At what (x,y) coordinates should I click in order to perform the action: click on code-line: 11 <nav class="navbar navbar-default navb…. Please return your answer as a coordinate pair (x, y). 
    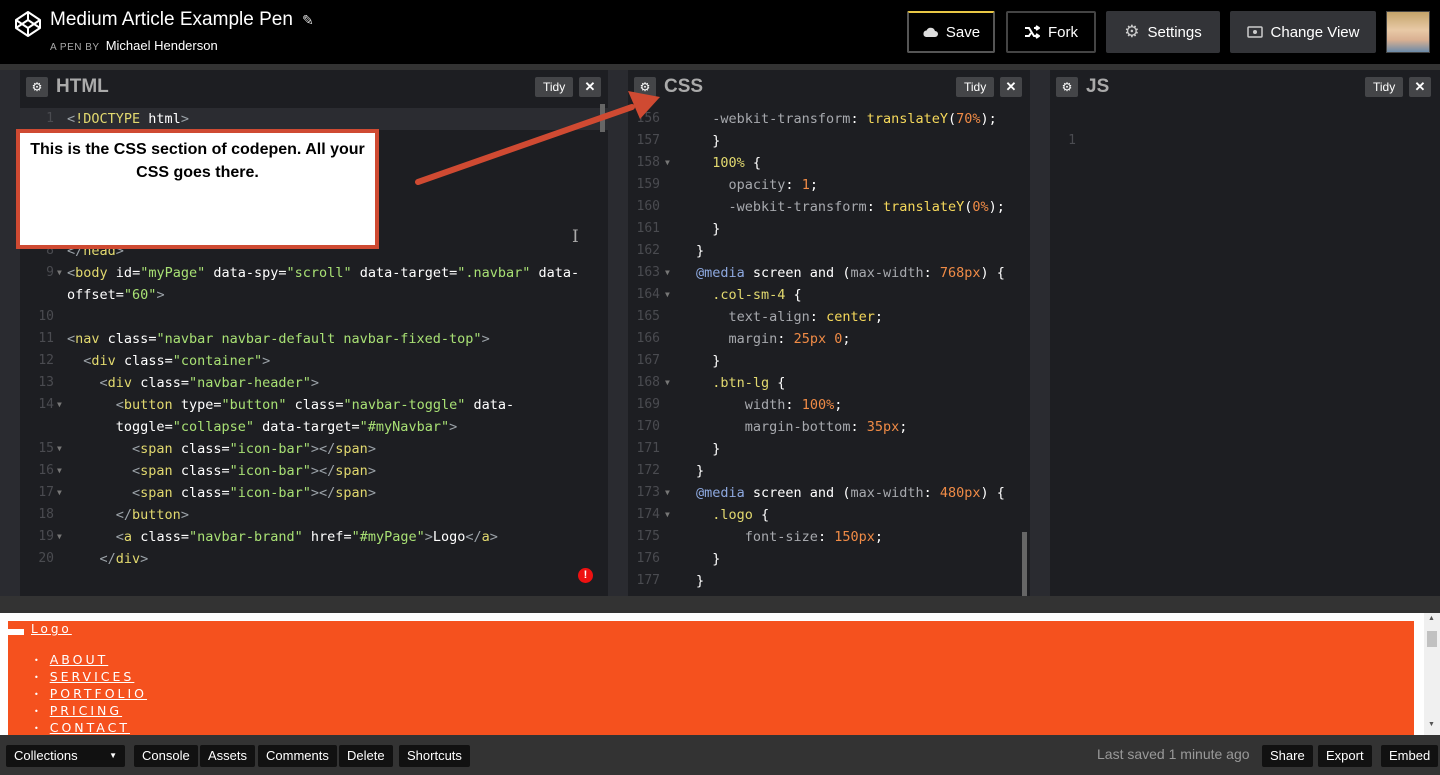
    Looking at the image, I should click on (314, 339).